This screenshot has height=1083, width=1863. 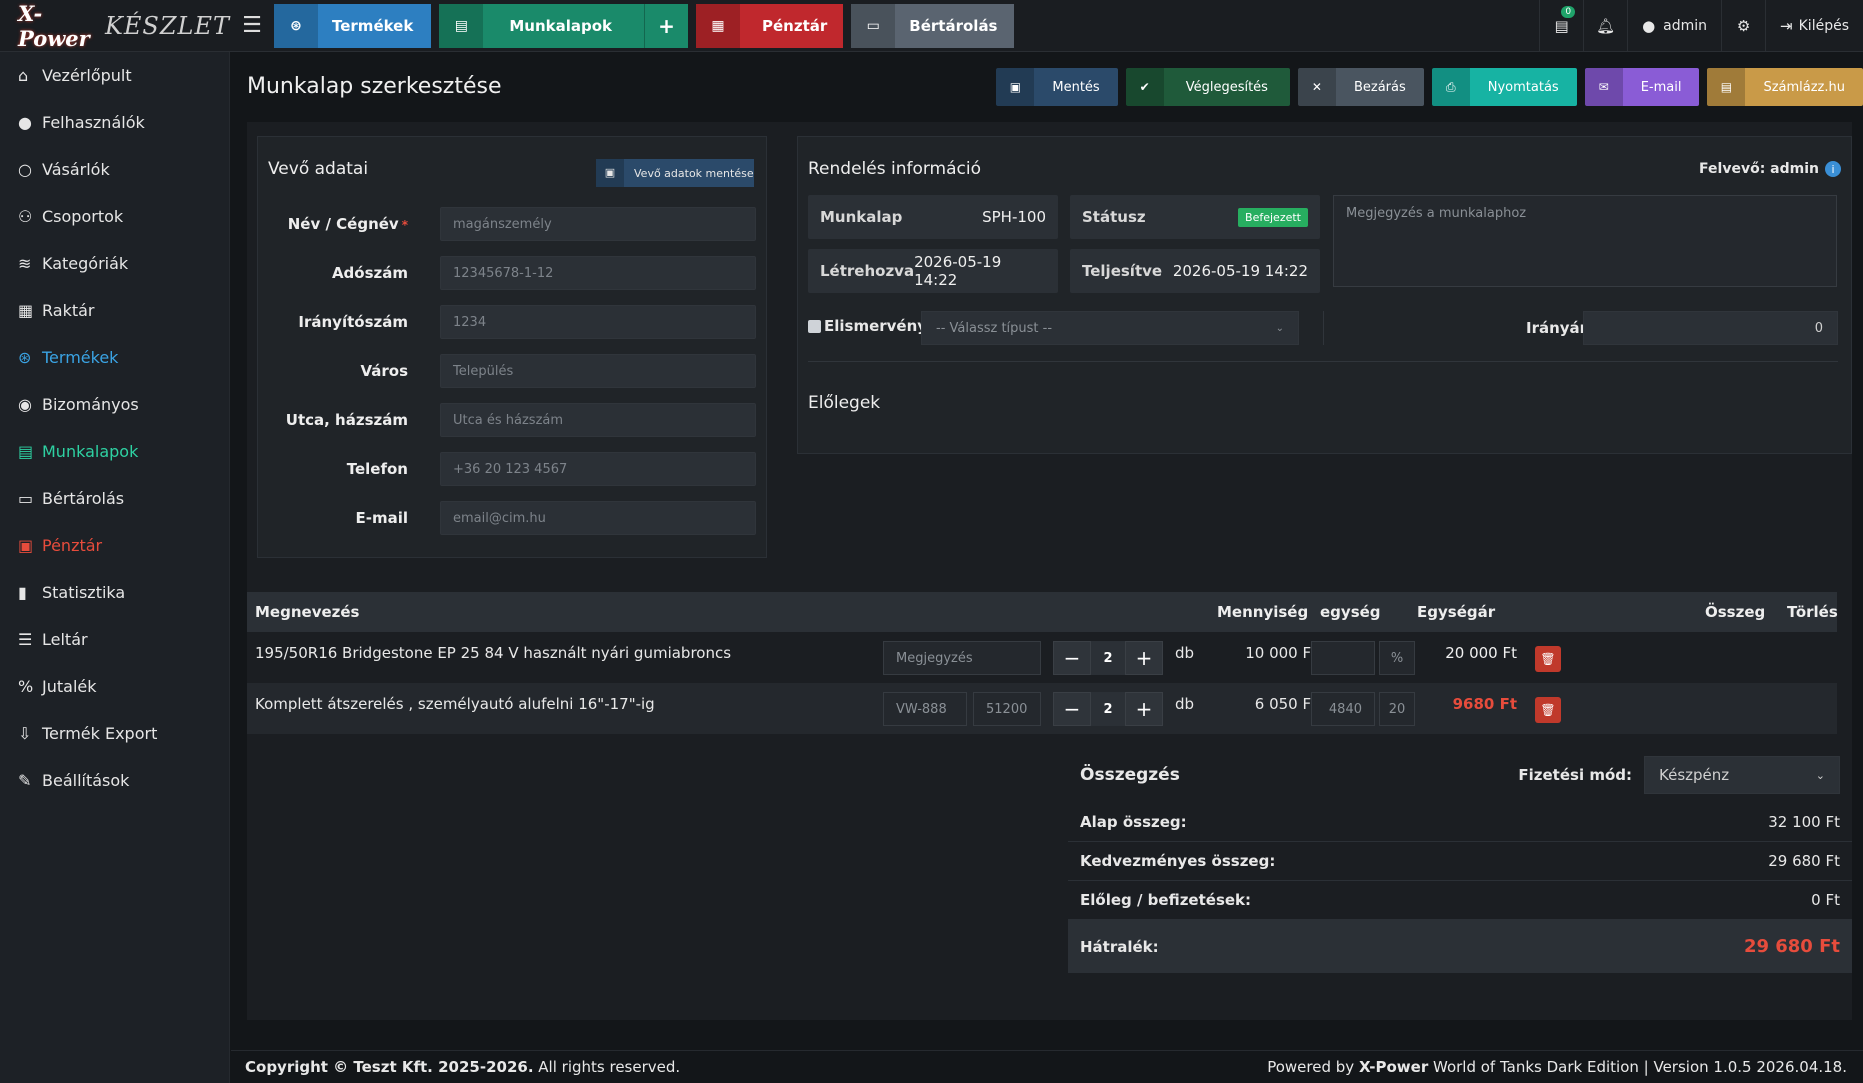 I want to click on field-label-text: Adószám, so click(x=369, y=273).